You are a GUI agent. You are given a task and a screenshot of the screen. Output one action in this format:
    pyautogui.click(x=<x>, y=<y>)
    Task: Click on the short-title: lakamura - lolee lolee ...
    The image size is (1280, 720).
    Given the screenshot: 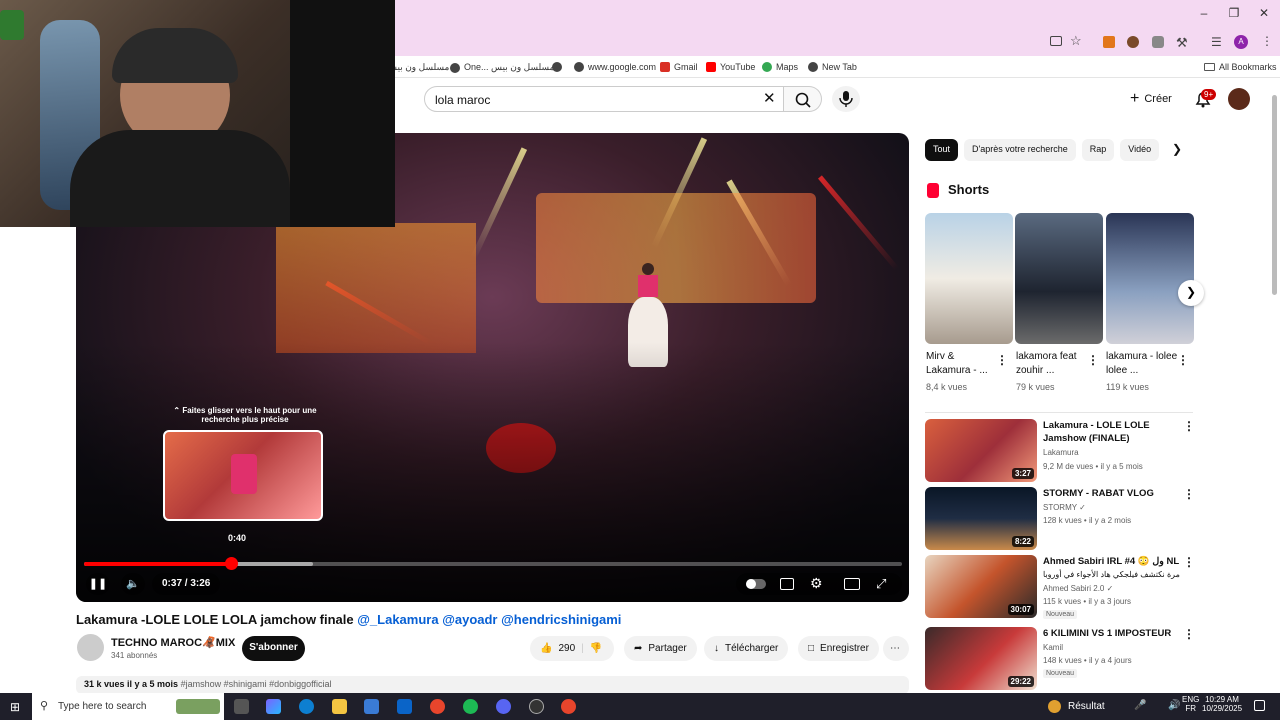 What is the action you would take?
    pyautogui.click(x=1143, y=364)
    